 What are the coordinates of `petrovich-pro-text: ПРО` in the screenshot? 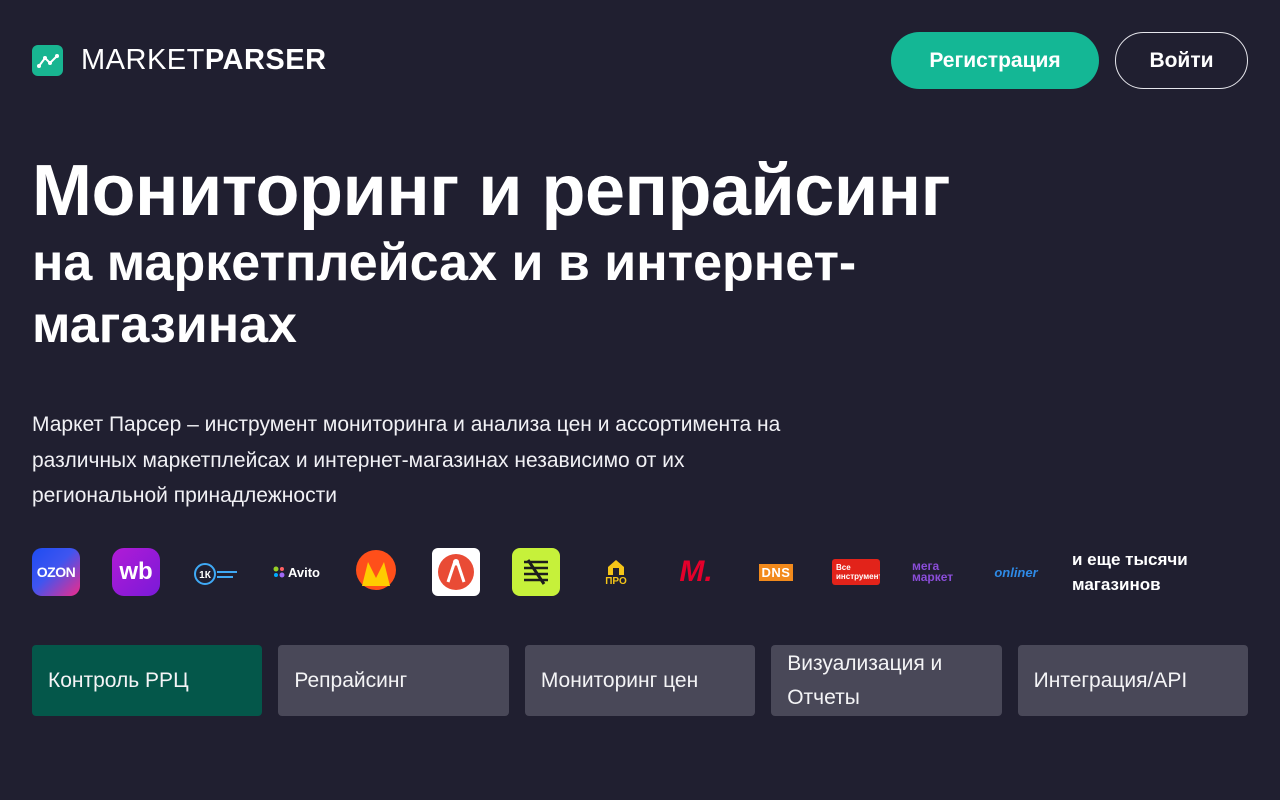 It's located at (616, 581).